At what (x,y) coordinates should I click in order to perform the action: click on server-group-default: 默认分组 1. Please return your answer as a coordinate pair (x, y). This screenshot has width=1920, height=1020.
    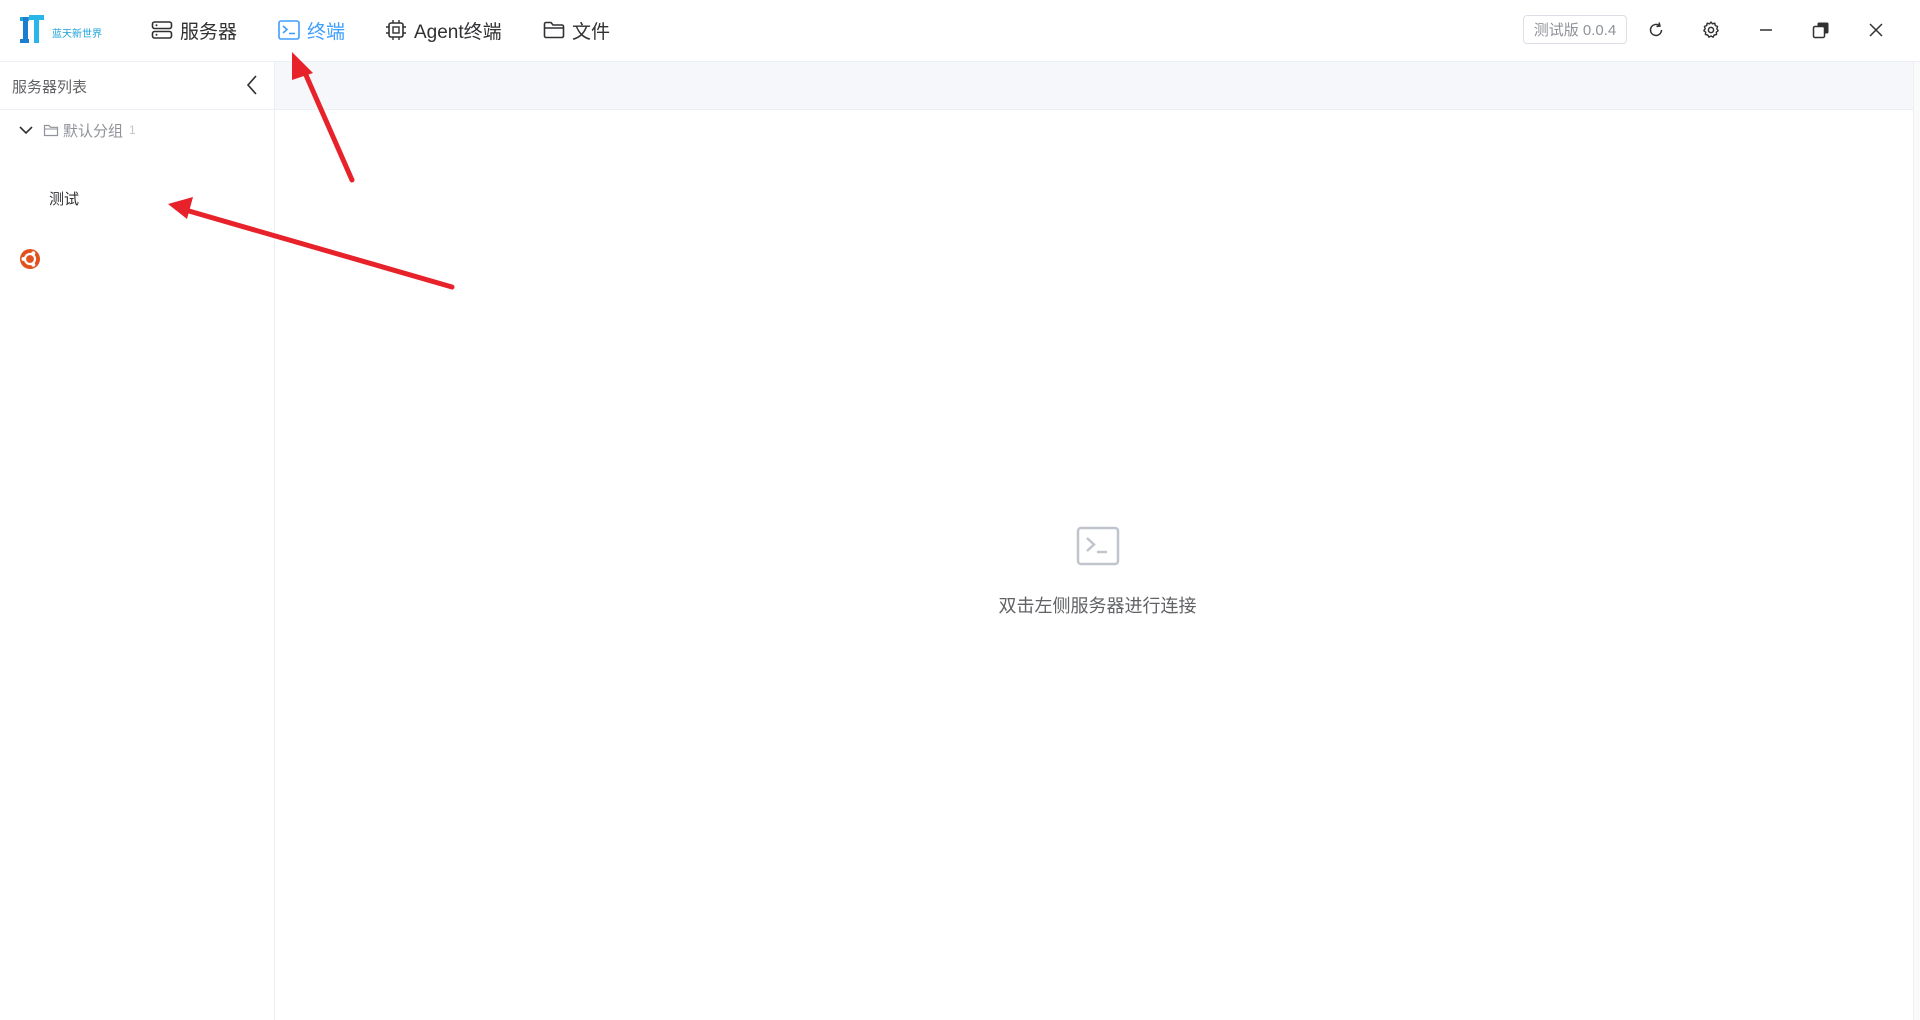
    Looking at the image, I should click on (137, 130).